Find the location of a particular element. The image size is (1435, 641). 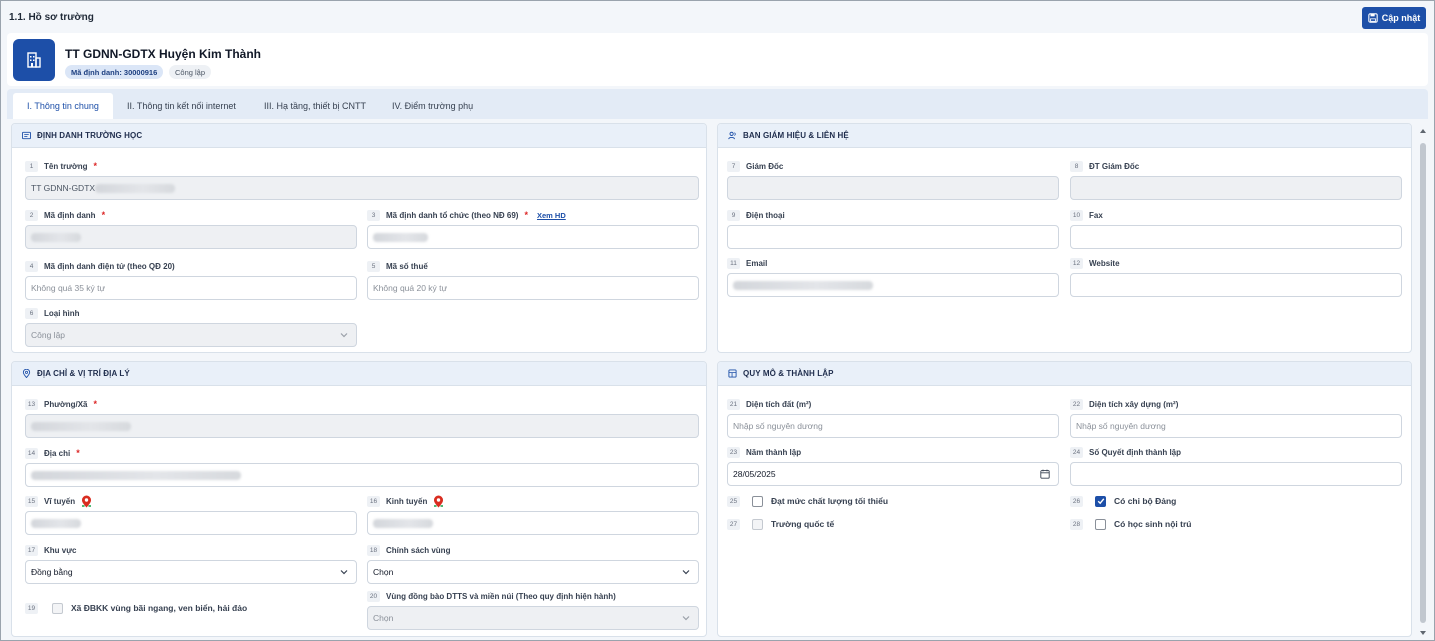

field-number: 11 is located at coordinates (733, 263).